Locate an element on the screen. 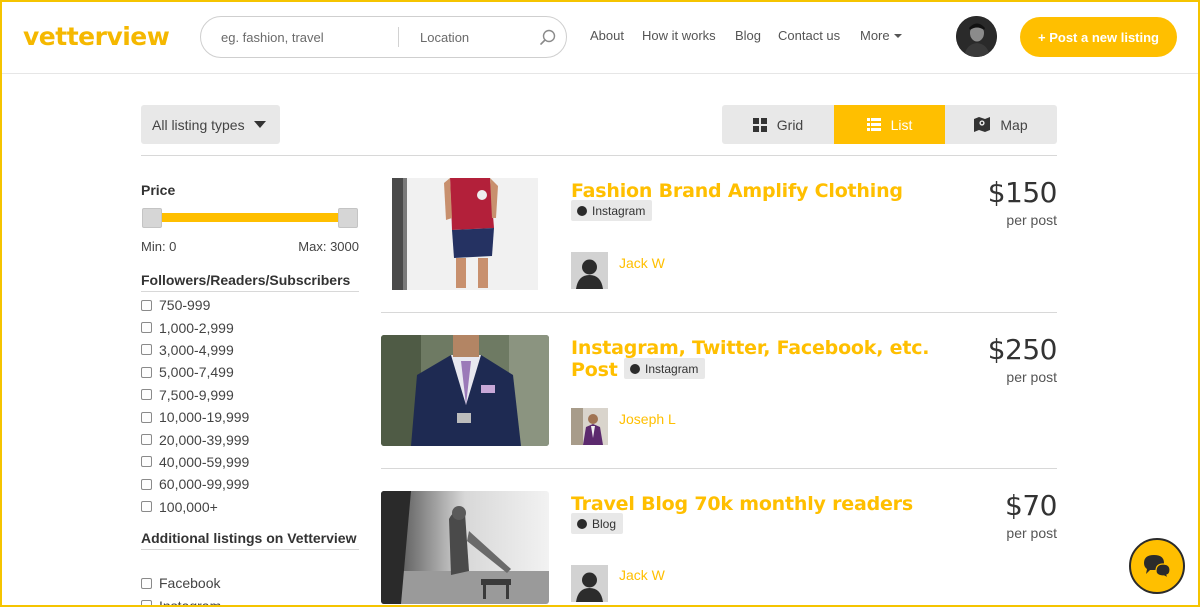 This screenshot has height=607, width=1200. post-listing-button: + Post a new listing is located at coordinates (1098, 37).